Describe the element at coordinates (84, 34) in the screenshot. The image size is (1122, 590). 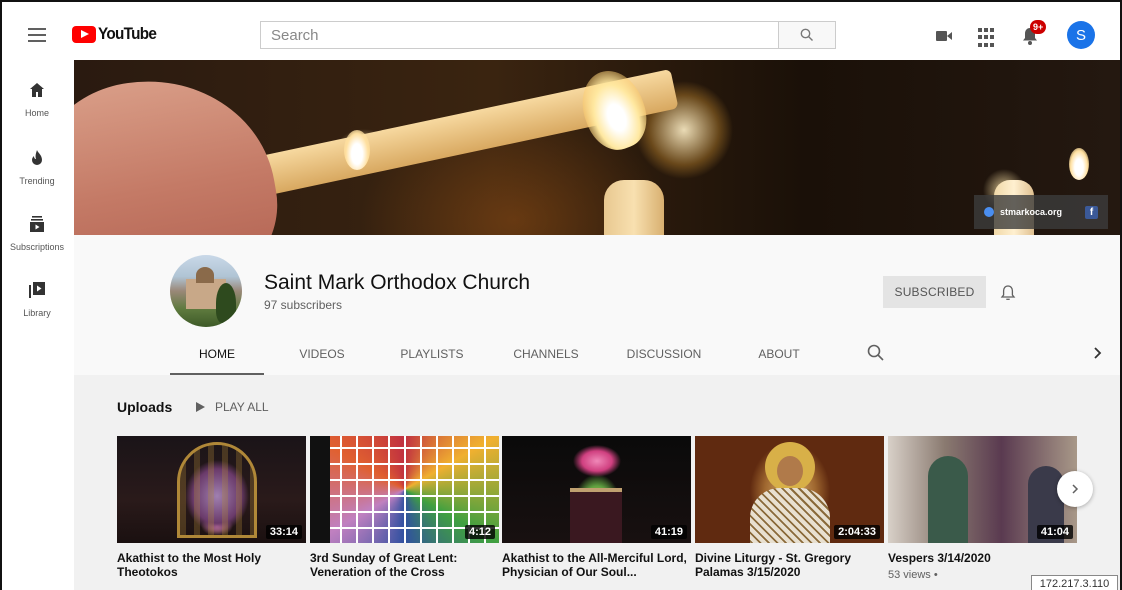
I see `youtube-play-icon` at that location.